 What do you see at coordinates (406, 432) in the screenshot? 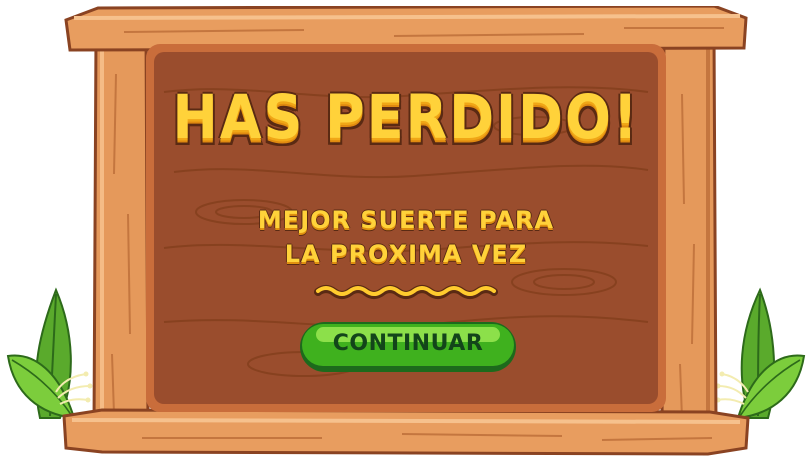
I see `wooden-beam-bottom` at bounding box center [406, 432].